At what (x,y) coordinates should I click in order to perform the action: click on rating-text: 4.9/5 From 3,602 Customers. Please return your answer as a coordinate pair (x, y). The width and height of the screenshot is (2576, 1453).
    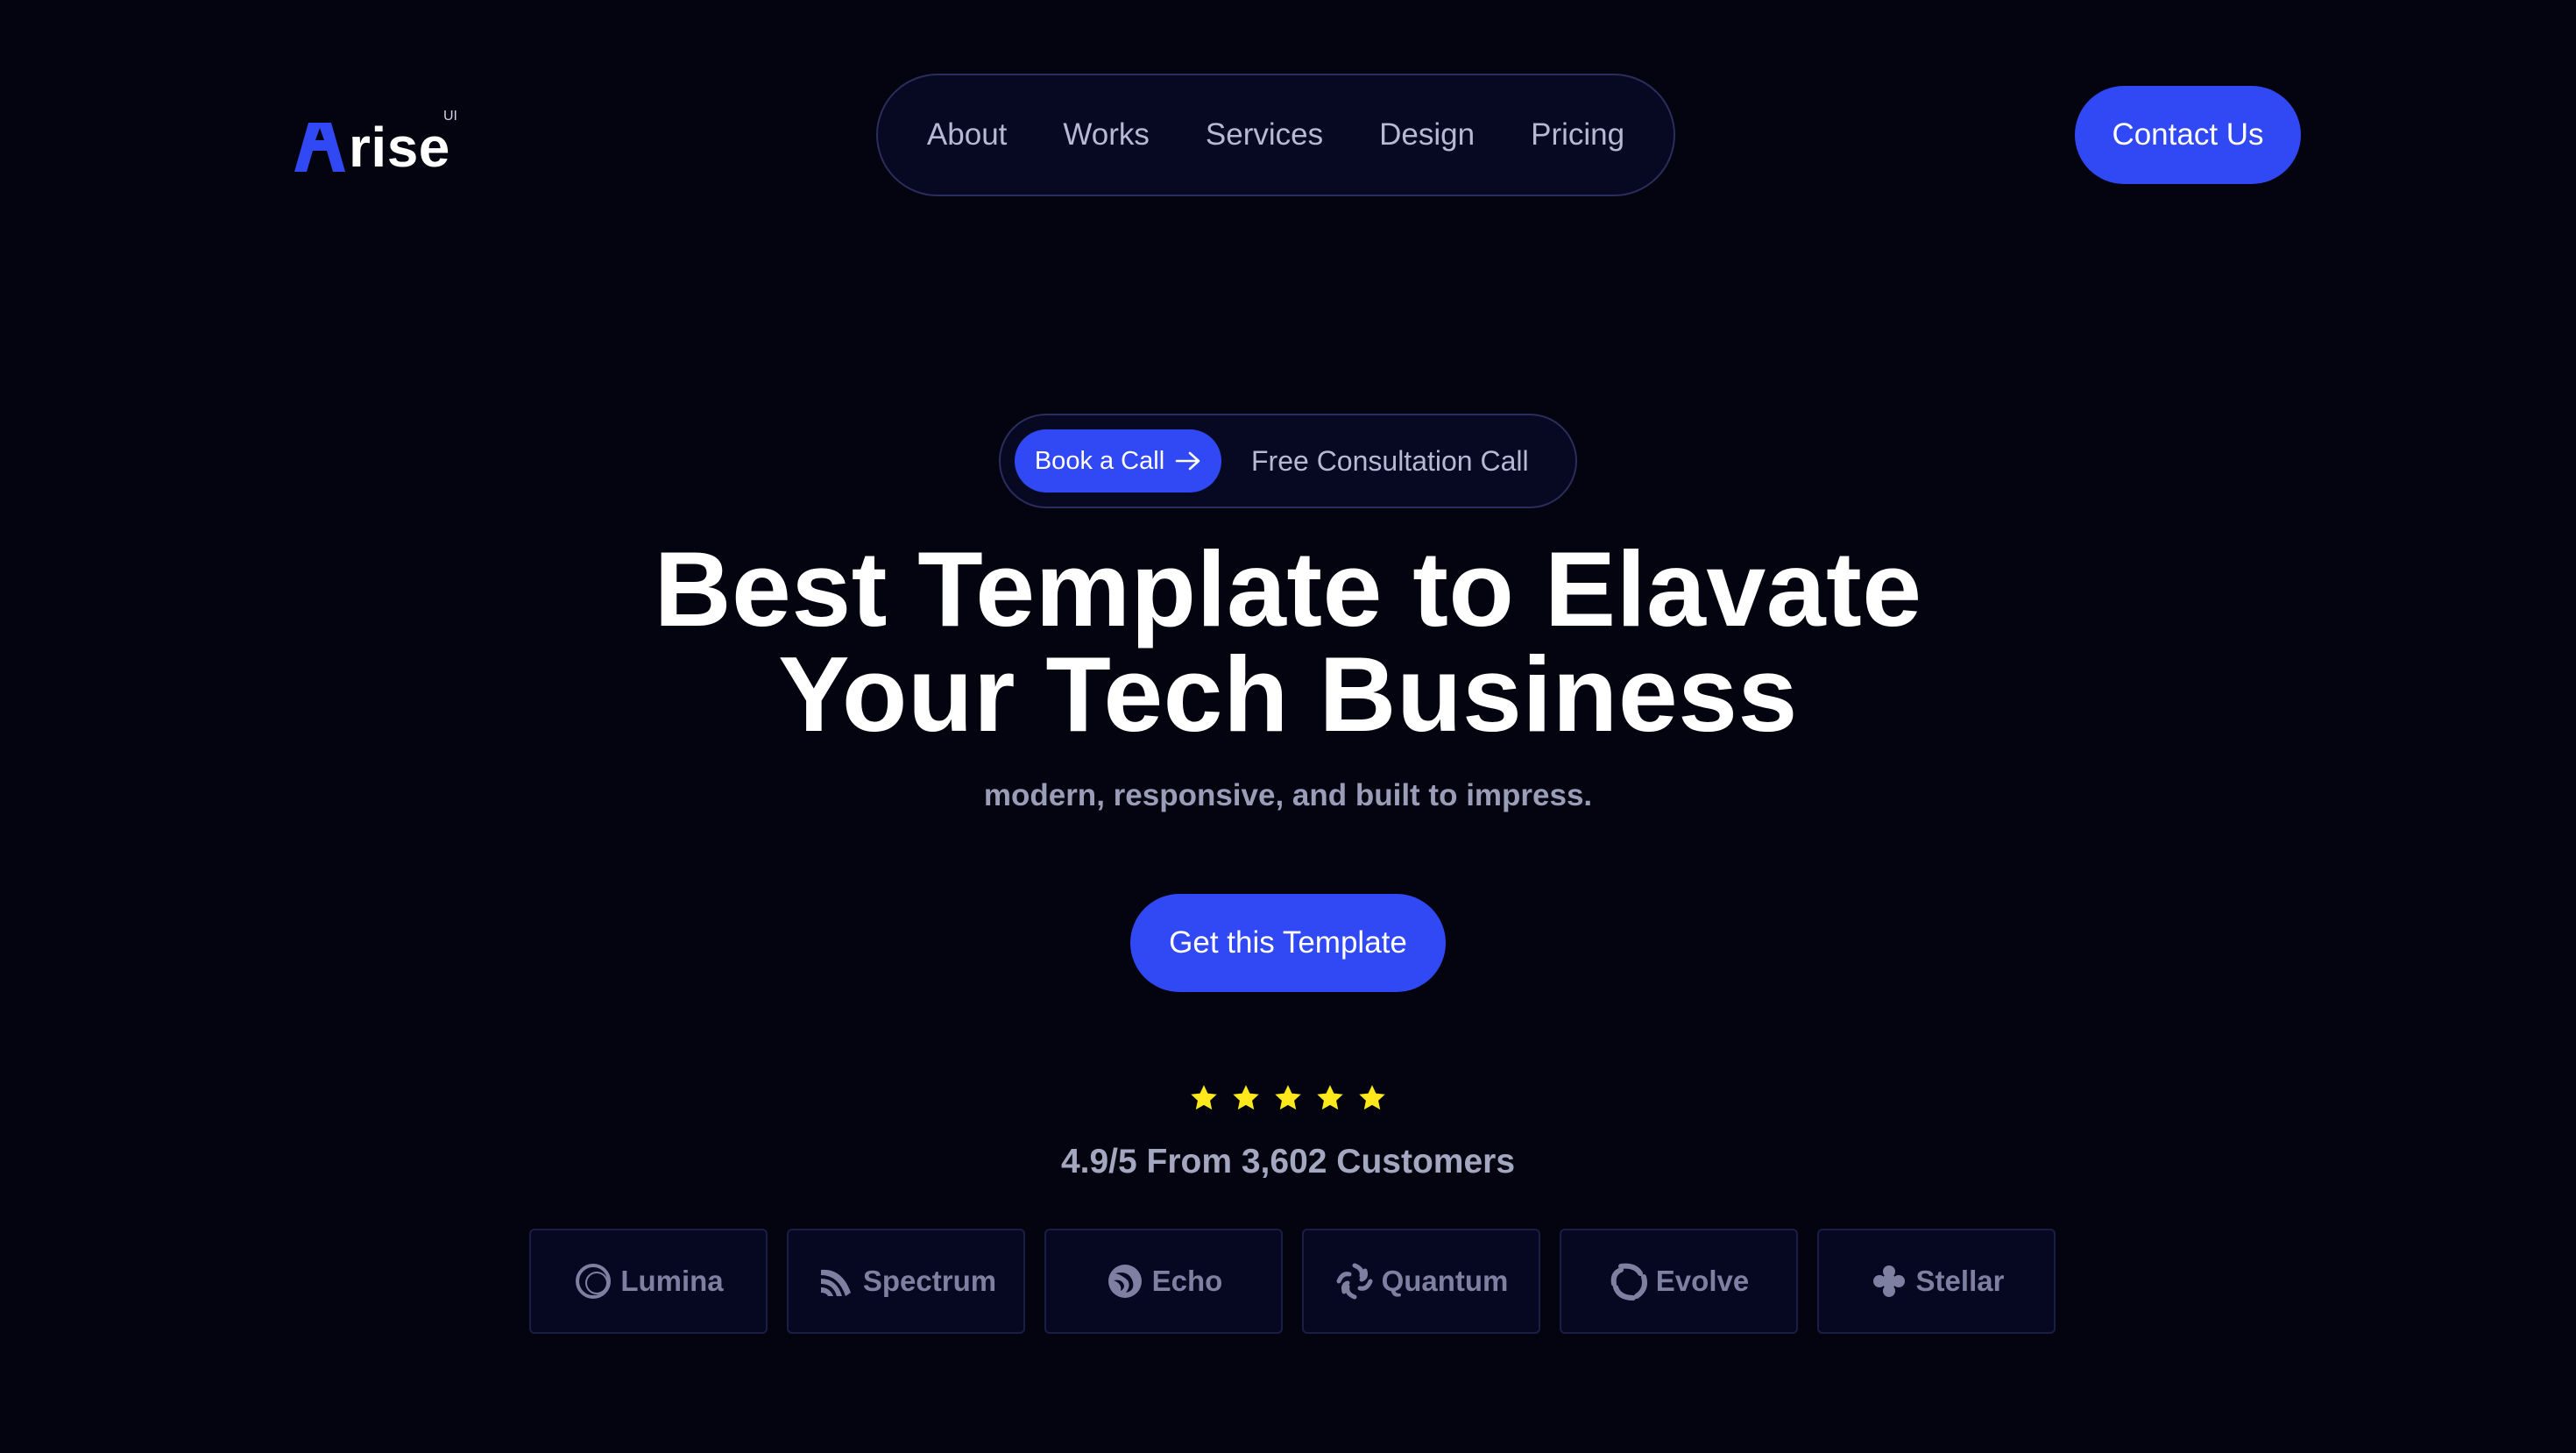
    Looking at the image, I should click on (1288, 1161).